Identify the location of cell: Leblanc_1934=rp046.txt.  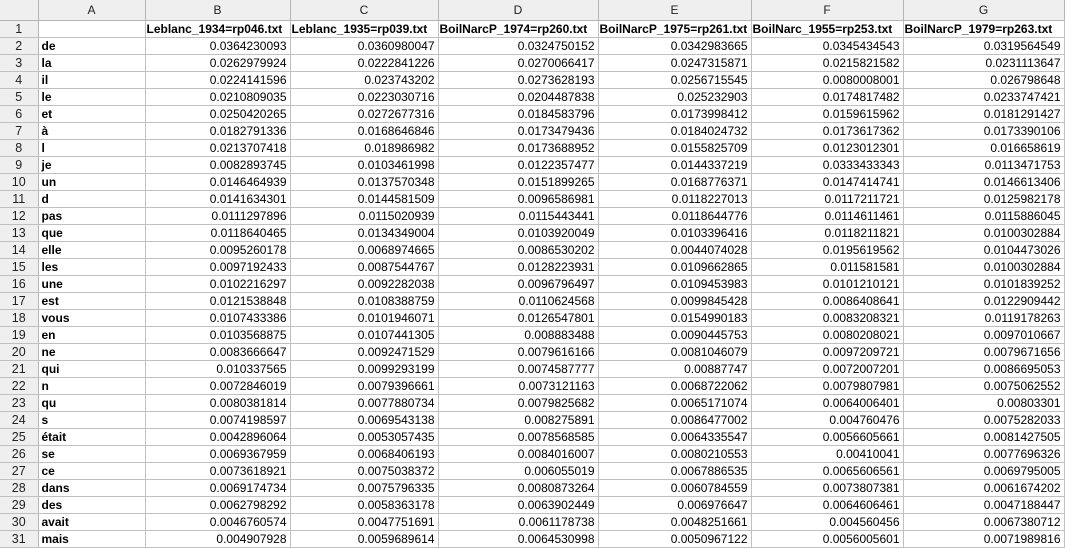
(218, 29).